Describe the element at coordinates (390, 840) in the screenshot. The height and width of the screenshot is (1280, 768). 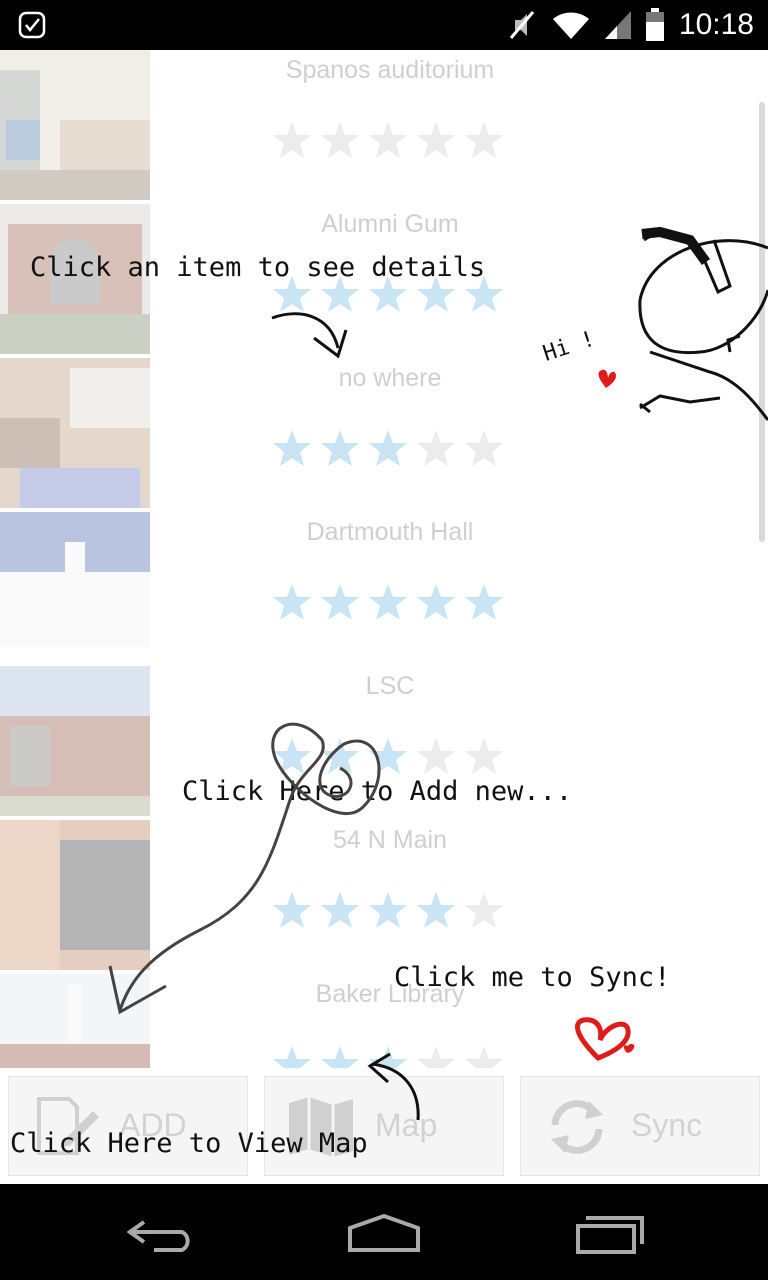
I see `item-title: 54 N Main` at that location.